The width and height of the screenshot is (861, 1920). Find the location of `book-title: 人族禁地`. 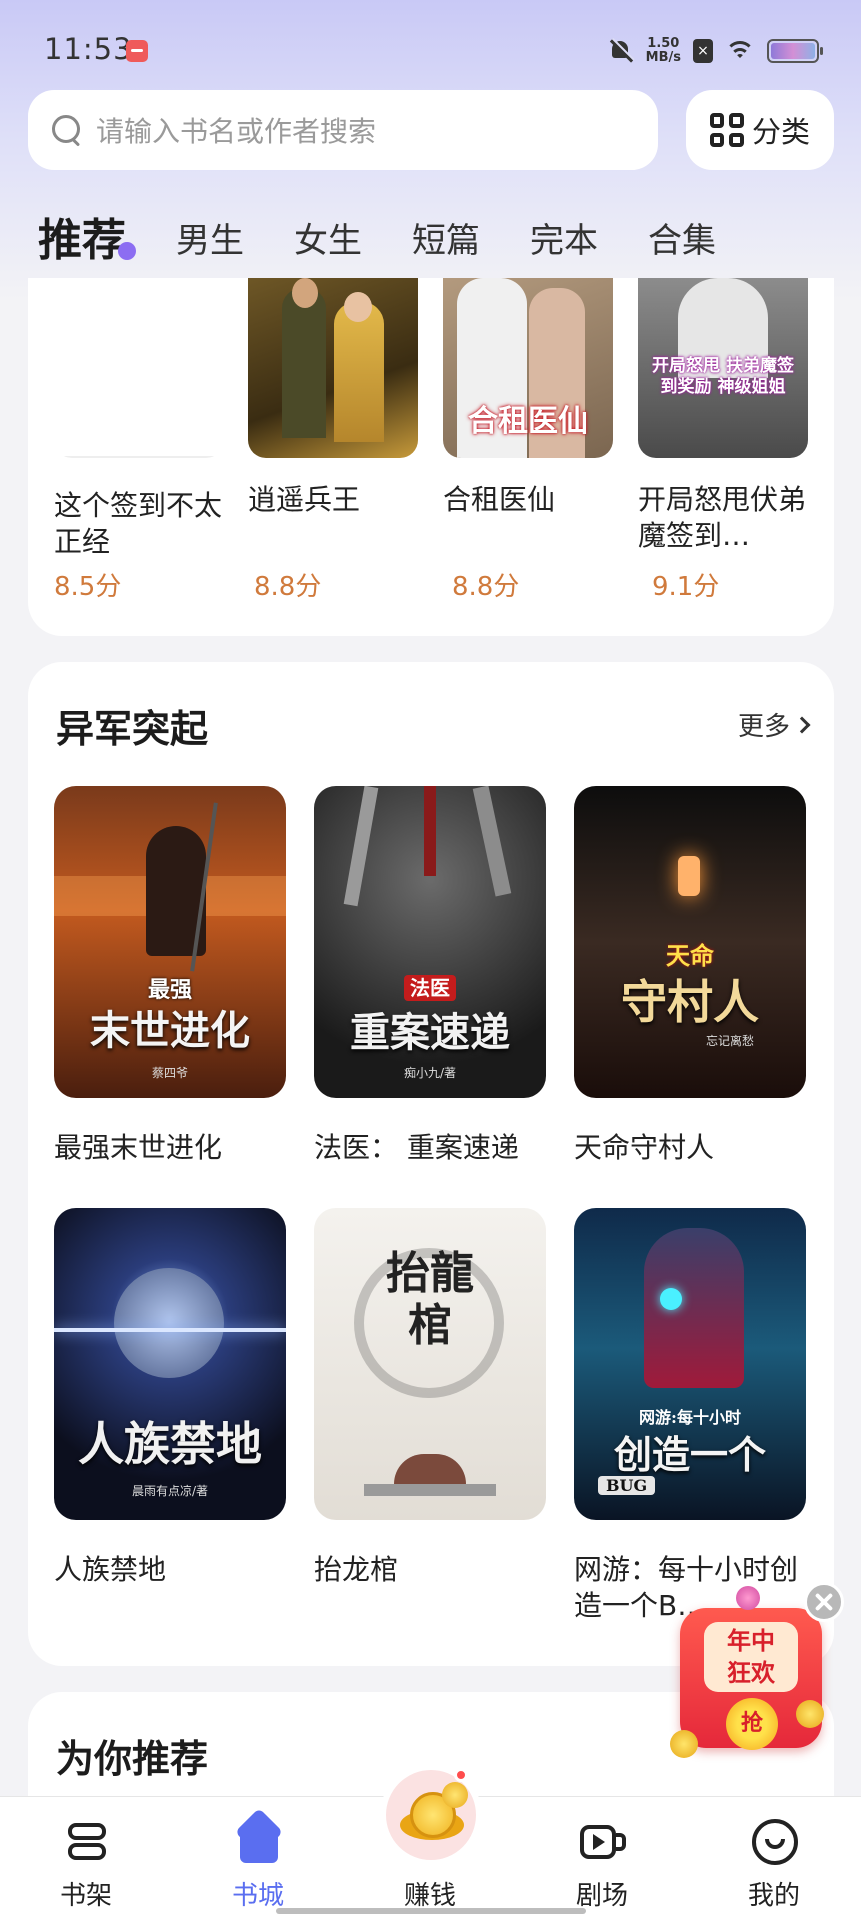

book-title: 人族禁地 is located at coordinates (110, 1569).